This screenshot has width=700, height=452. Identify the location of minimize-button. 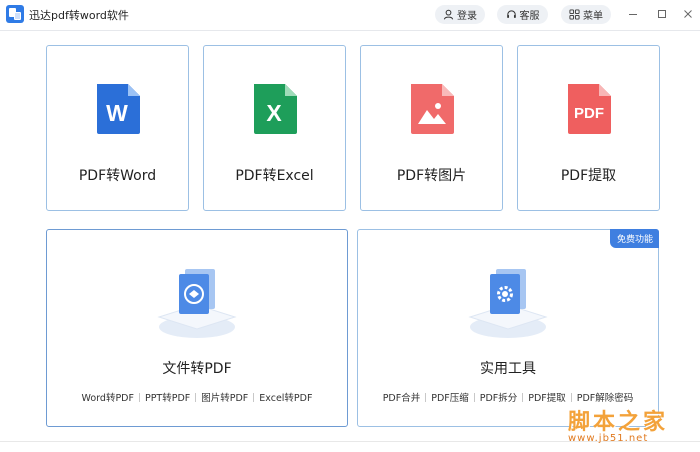
(633, 14).